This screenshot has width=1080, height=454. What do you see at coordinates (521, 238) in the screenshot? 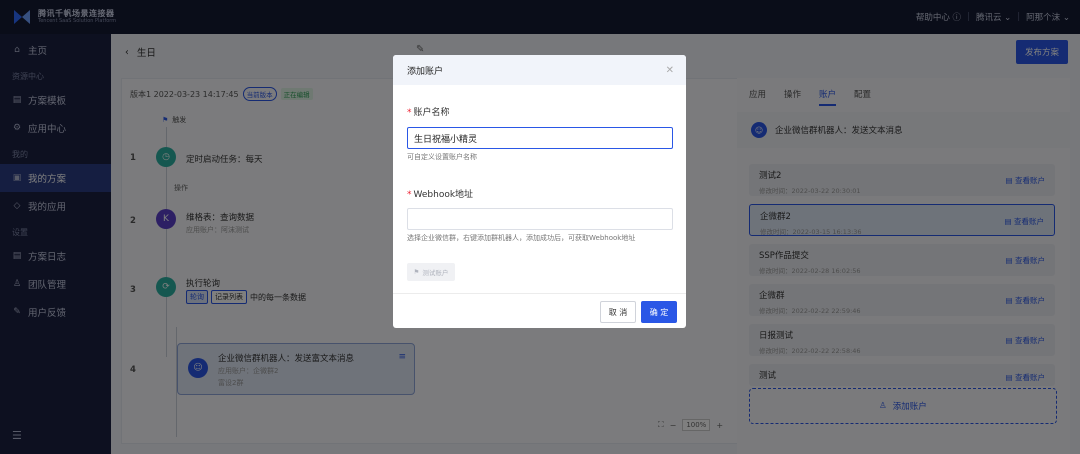
I see `webhook-hint: 选择企业微信群，右键添加群机器人，添加成功后，可获取Webhook地址` at bounding box center [521, 238].